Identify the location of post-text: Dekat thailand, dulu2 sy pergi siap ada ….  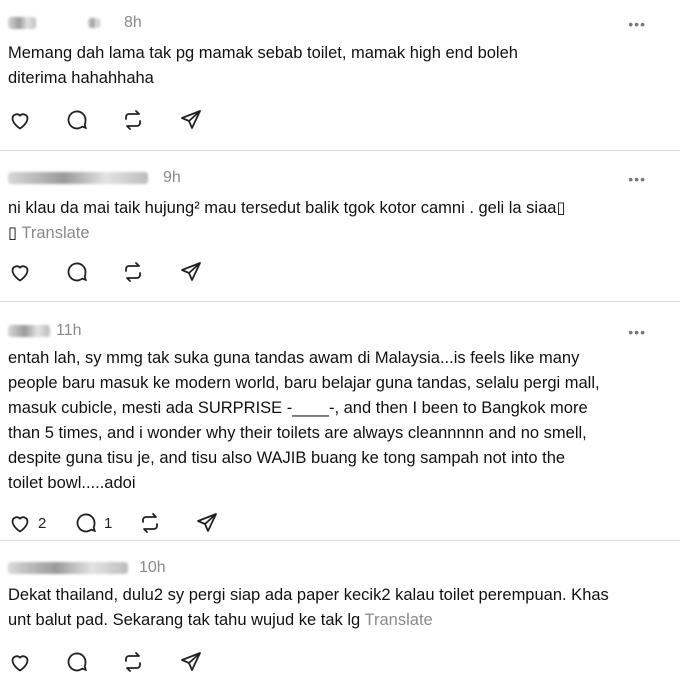
(308, 607).